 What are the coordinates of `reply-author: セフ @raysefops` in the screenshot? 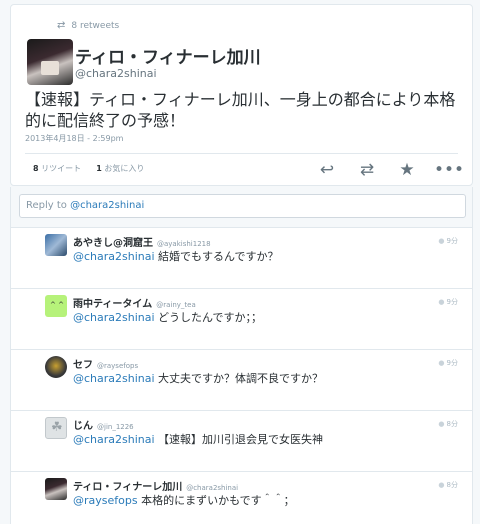 It's located at (105, 363).